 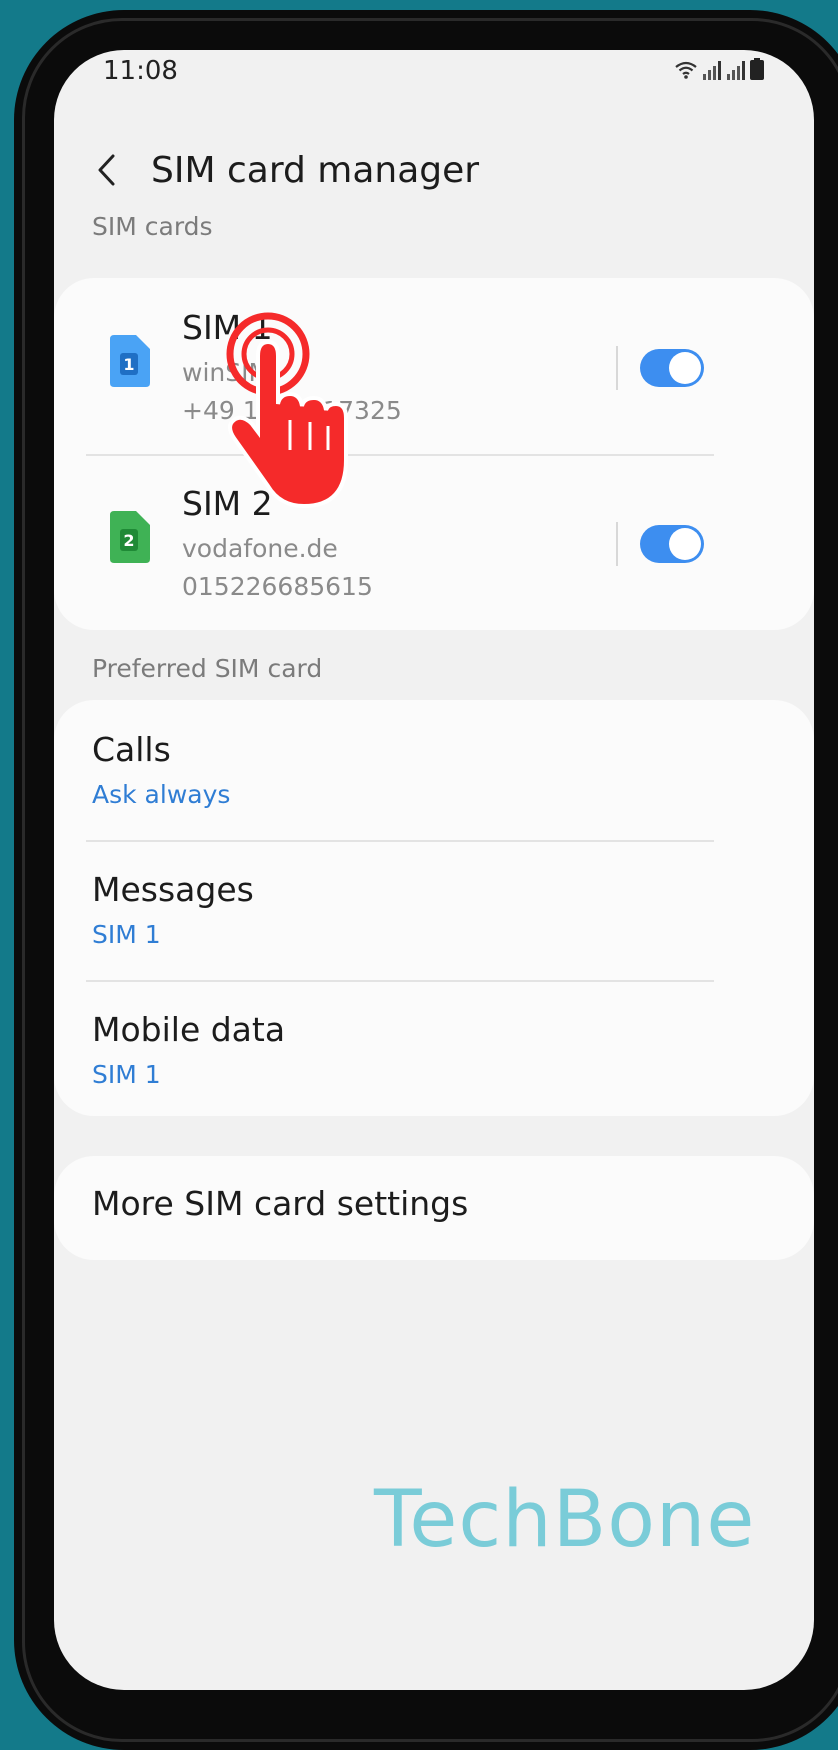 I want to click on chevron-left-icon, so click(x=108, y=170).